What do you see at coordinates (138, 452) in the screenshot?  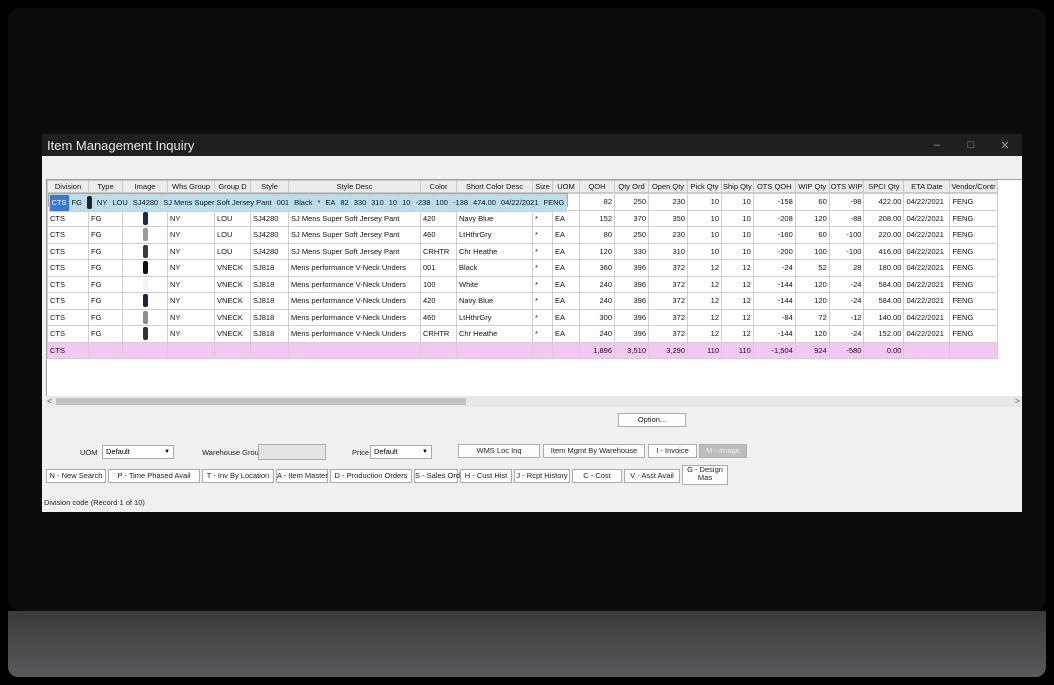 I see `uom-select: Default ▼` at bounding box center [138, 452].